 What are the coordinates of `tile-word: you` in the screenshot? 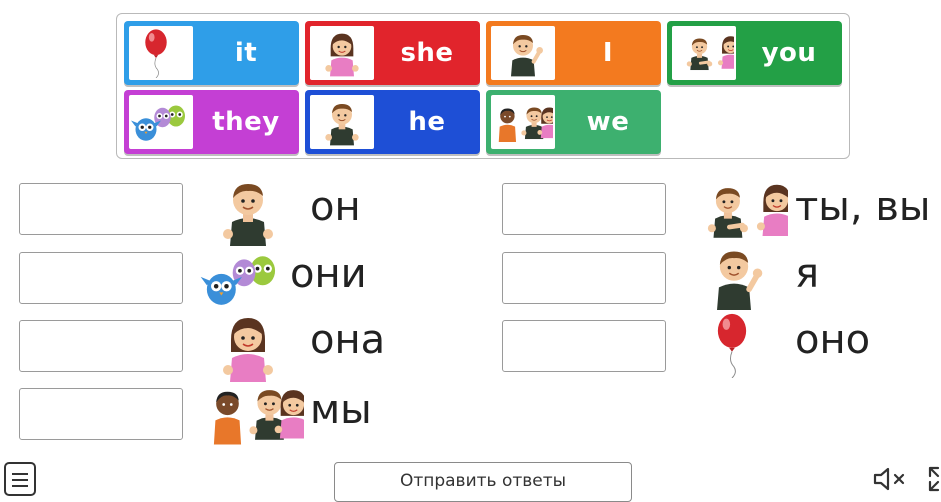 It's located at (789, 53).